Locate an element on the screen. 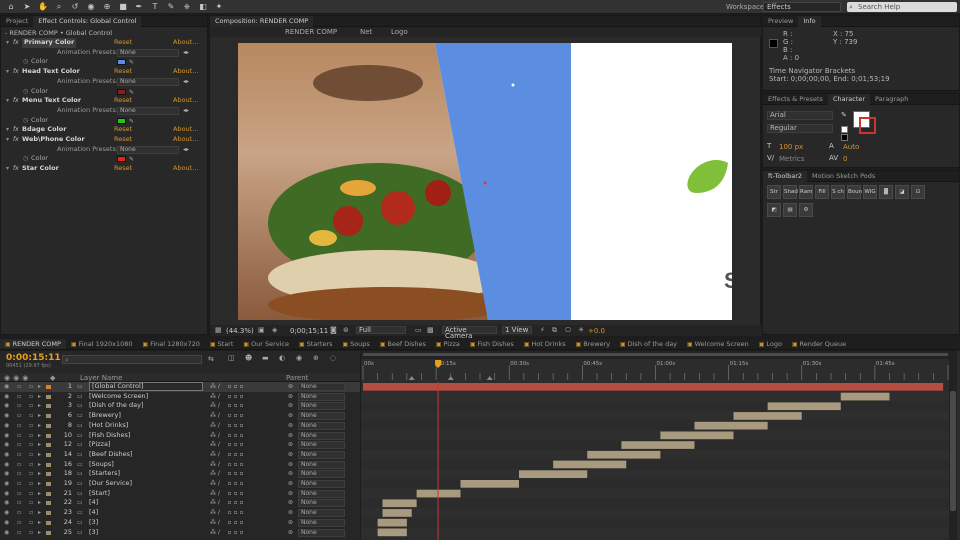 Image resolution: width=960 pixels, height=540 pixels. ft-button: Str is located at coordinates (774, 192).